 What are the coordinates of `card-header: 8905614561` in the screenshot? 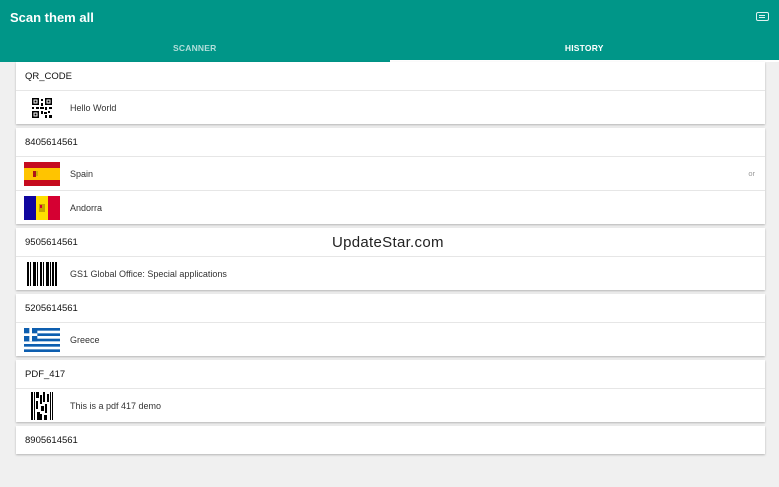 It's located at (51, 440).